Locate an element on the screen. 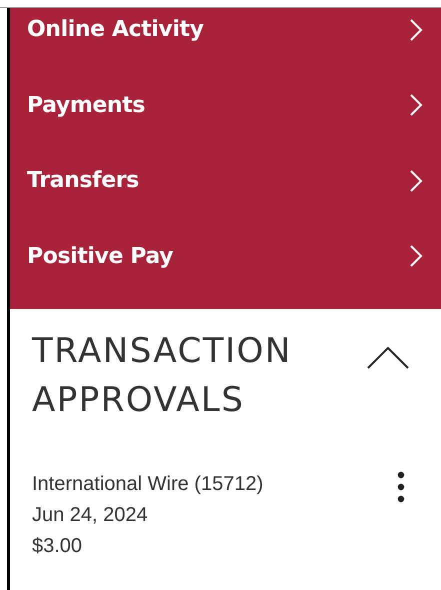  menu-item: Transfers is located at coordinates (225, 198).